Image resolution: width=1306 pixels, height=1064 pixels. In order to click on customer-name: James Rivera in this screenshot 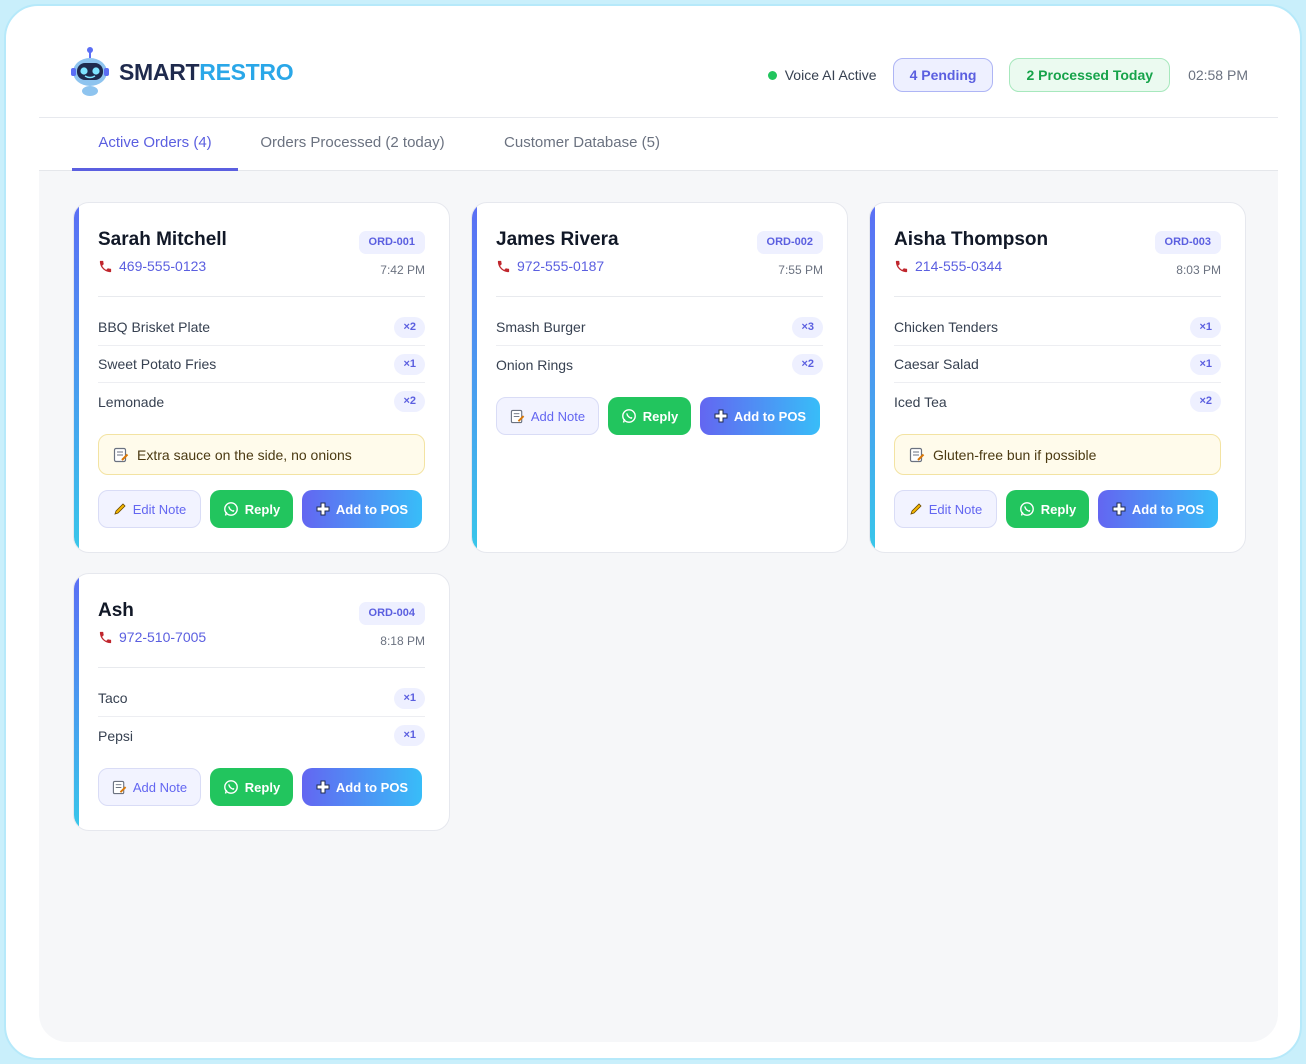, I will do `click(557, 239)`.